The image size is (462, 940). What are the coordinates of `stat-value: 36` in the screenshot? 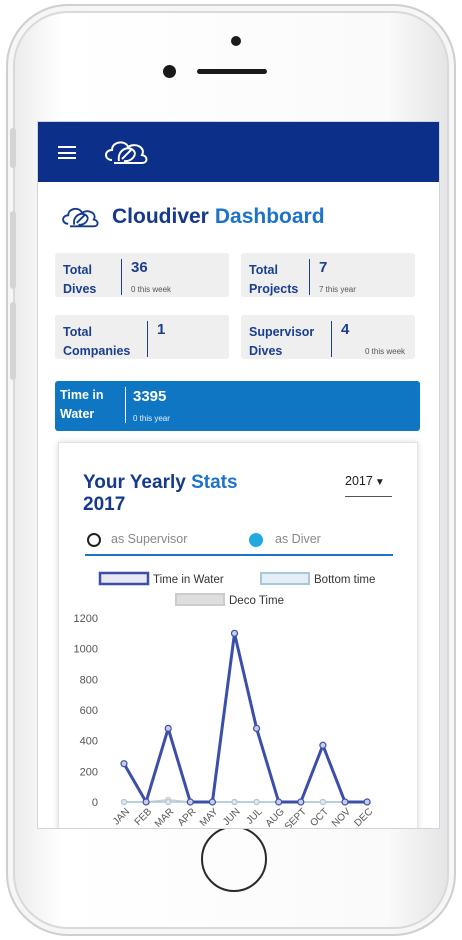 It's located at (139, 267).